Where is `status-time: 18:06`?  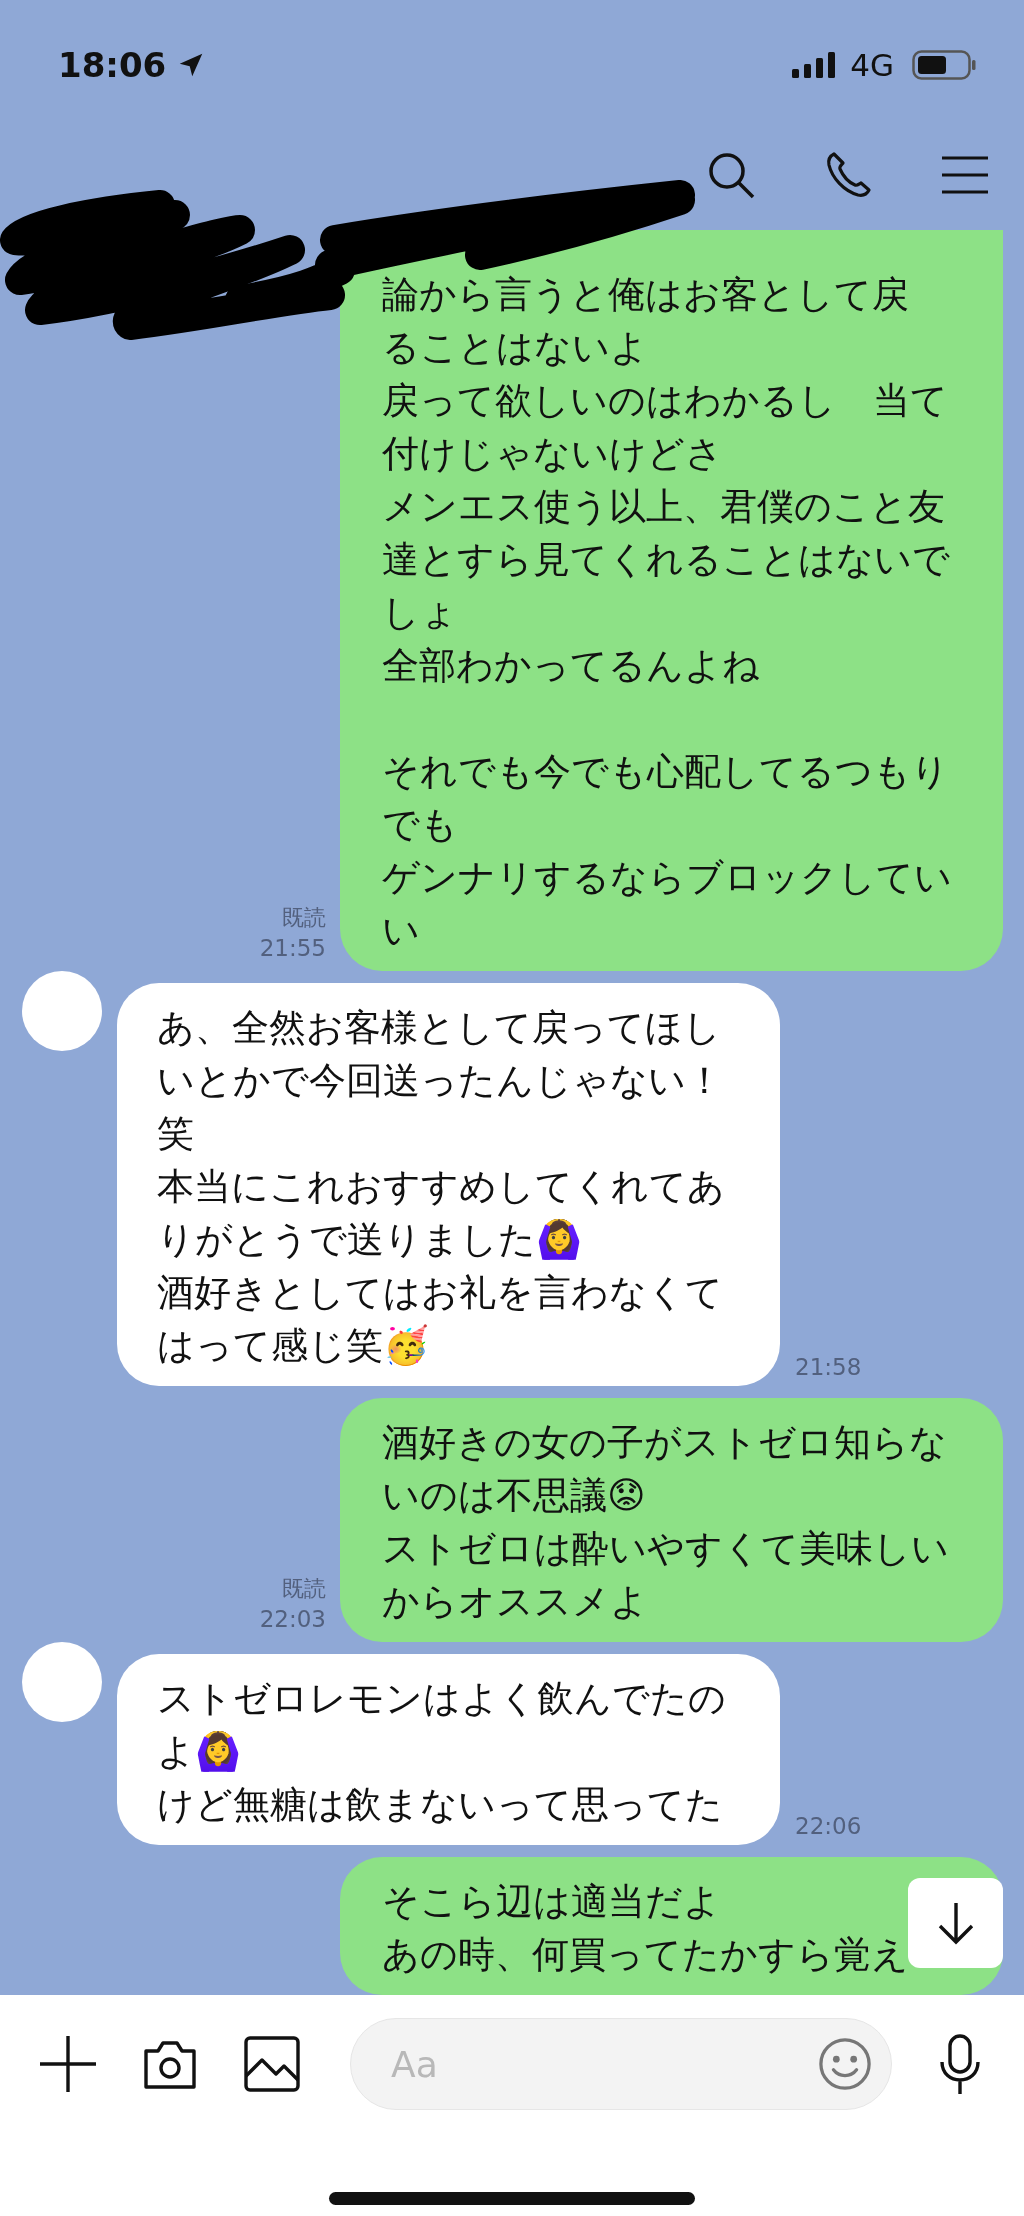 status-time: 18:06 is located at coordinates (112, 65).